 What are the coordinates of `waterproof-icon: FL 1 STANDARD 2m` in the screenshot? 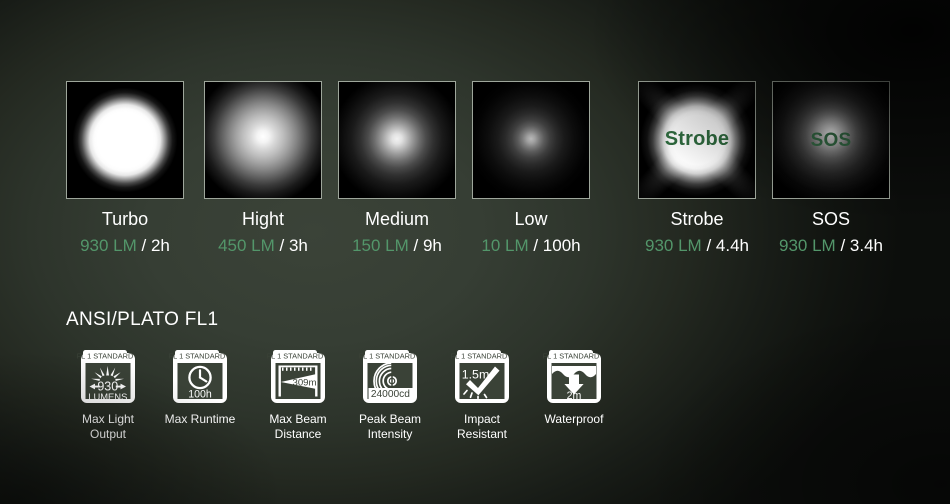 It's located at (574, 375).